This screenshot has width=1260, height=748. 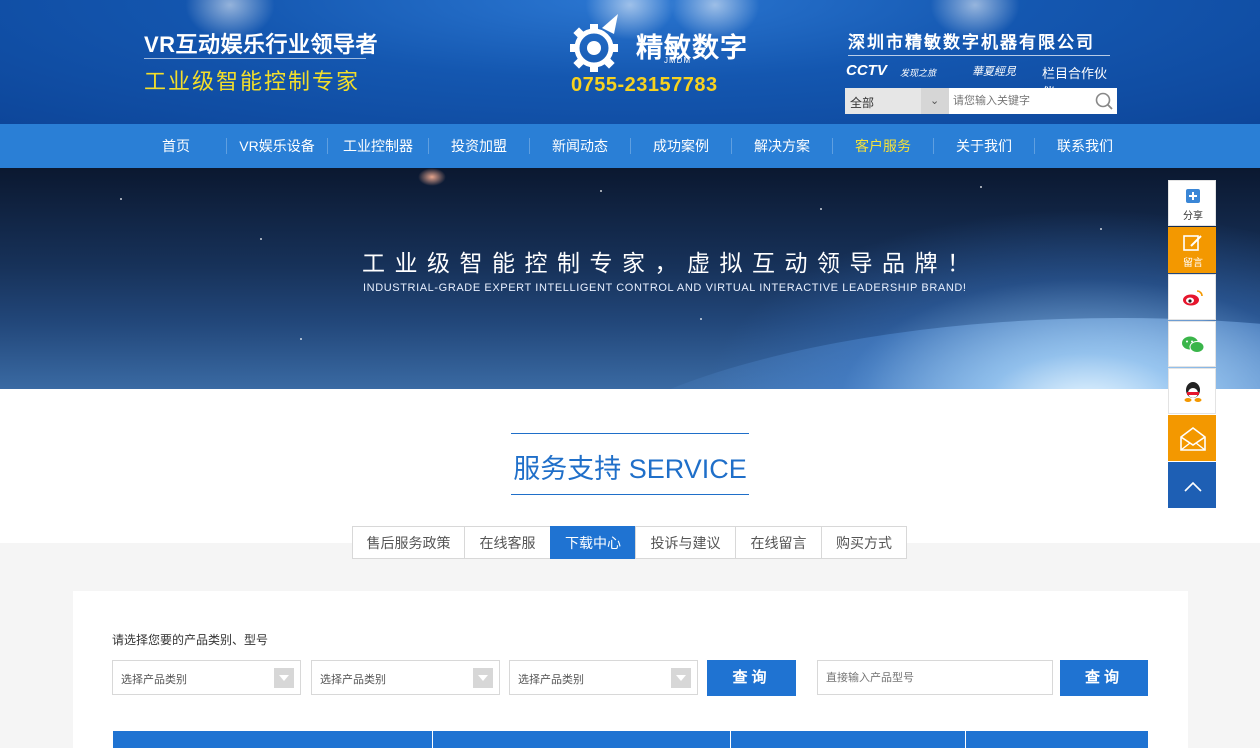 I want to click on nav-item-cases: 成功案例, so click(x=681, y=146).